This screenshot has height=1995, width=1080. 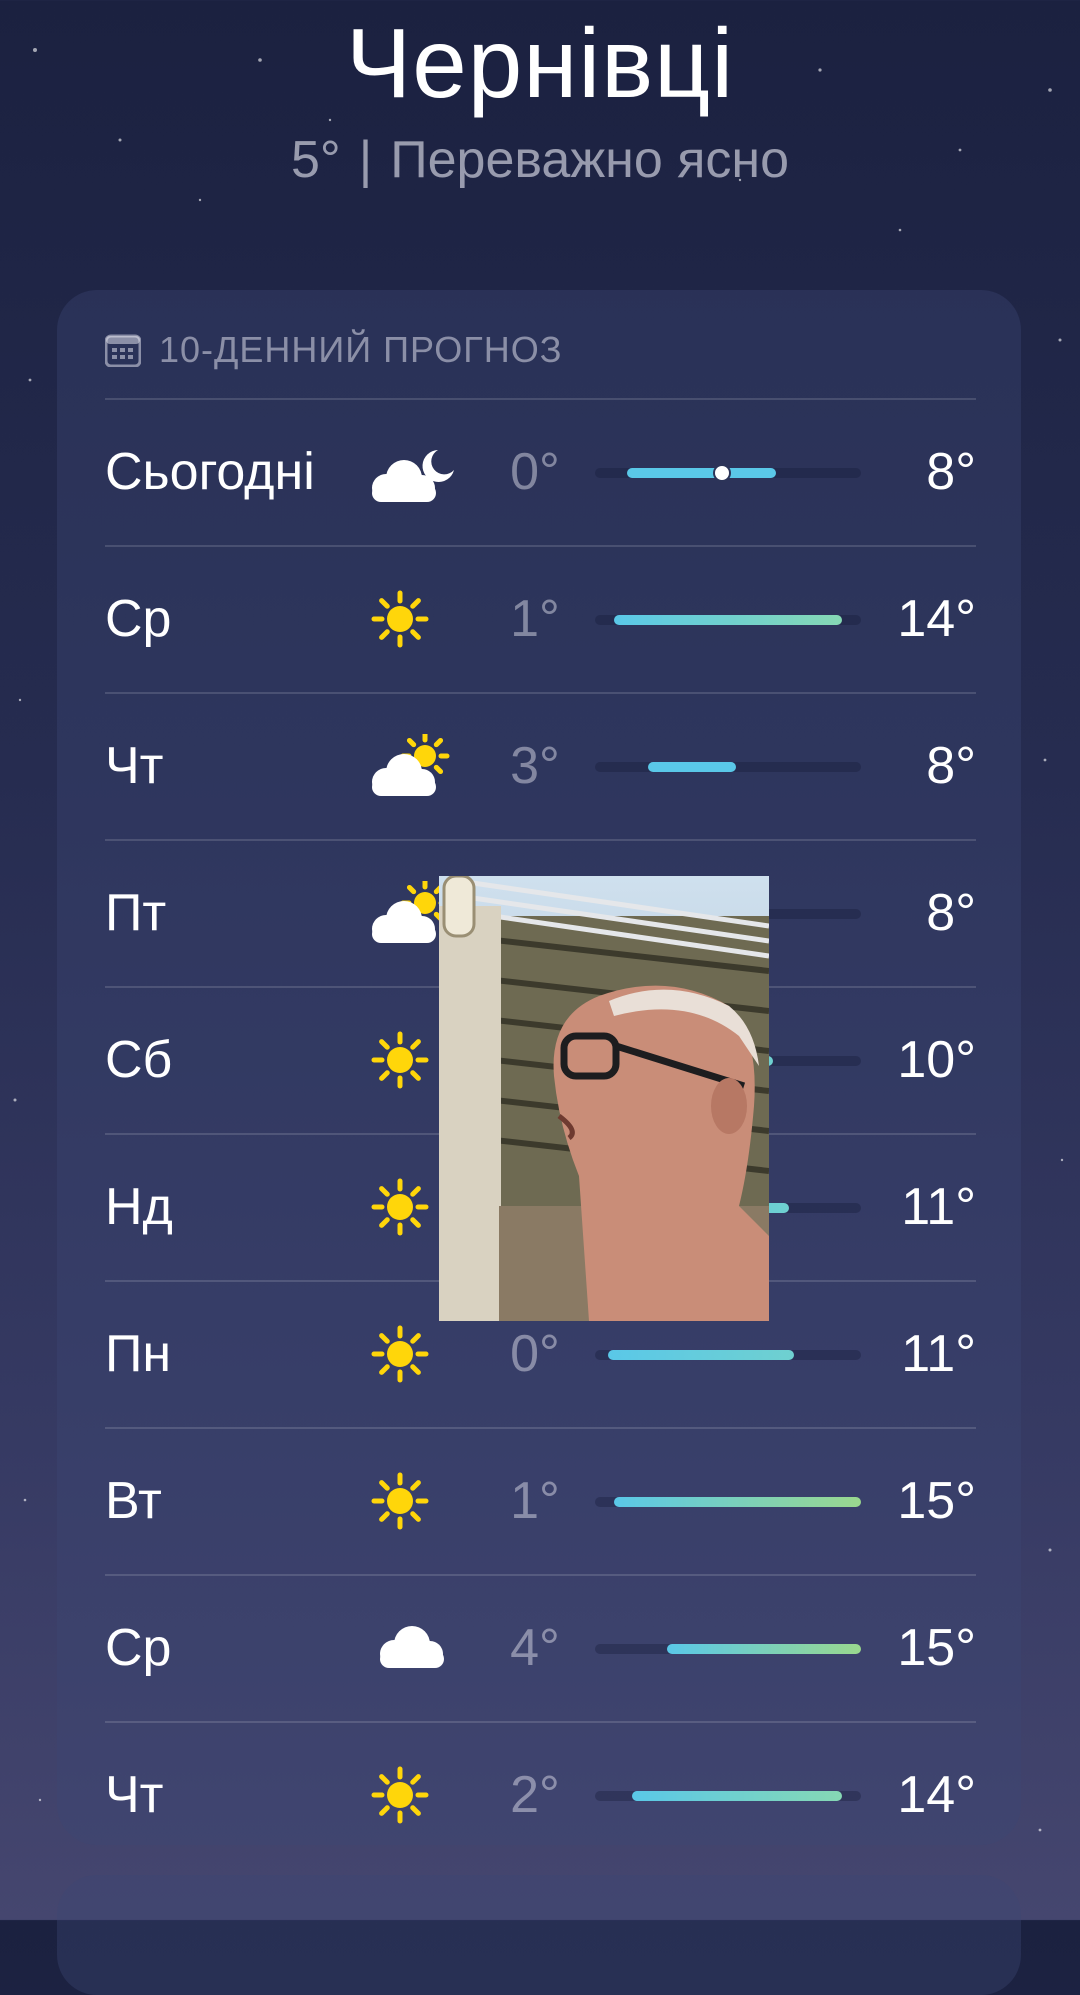 I want to click on forecast-row: Вт 1° 15°, so click(x=540, y=1500).